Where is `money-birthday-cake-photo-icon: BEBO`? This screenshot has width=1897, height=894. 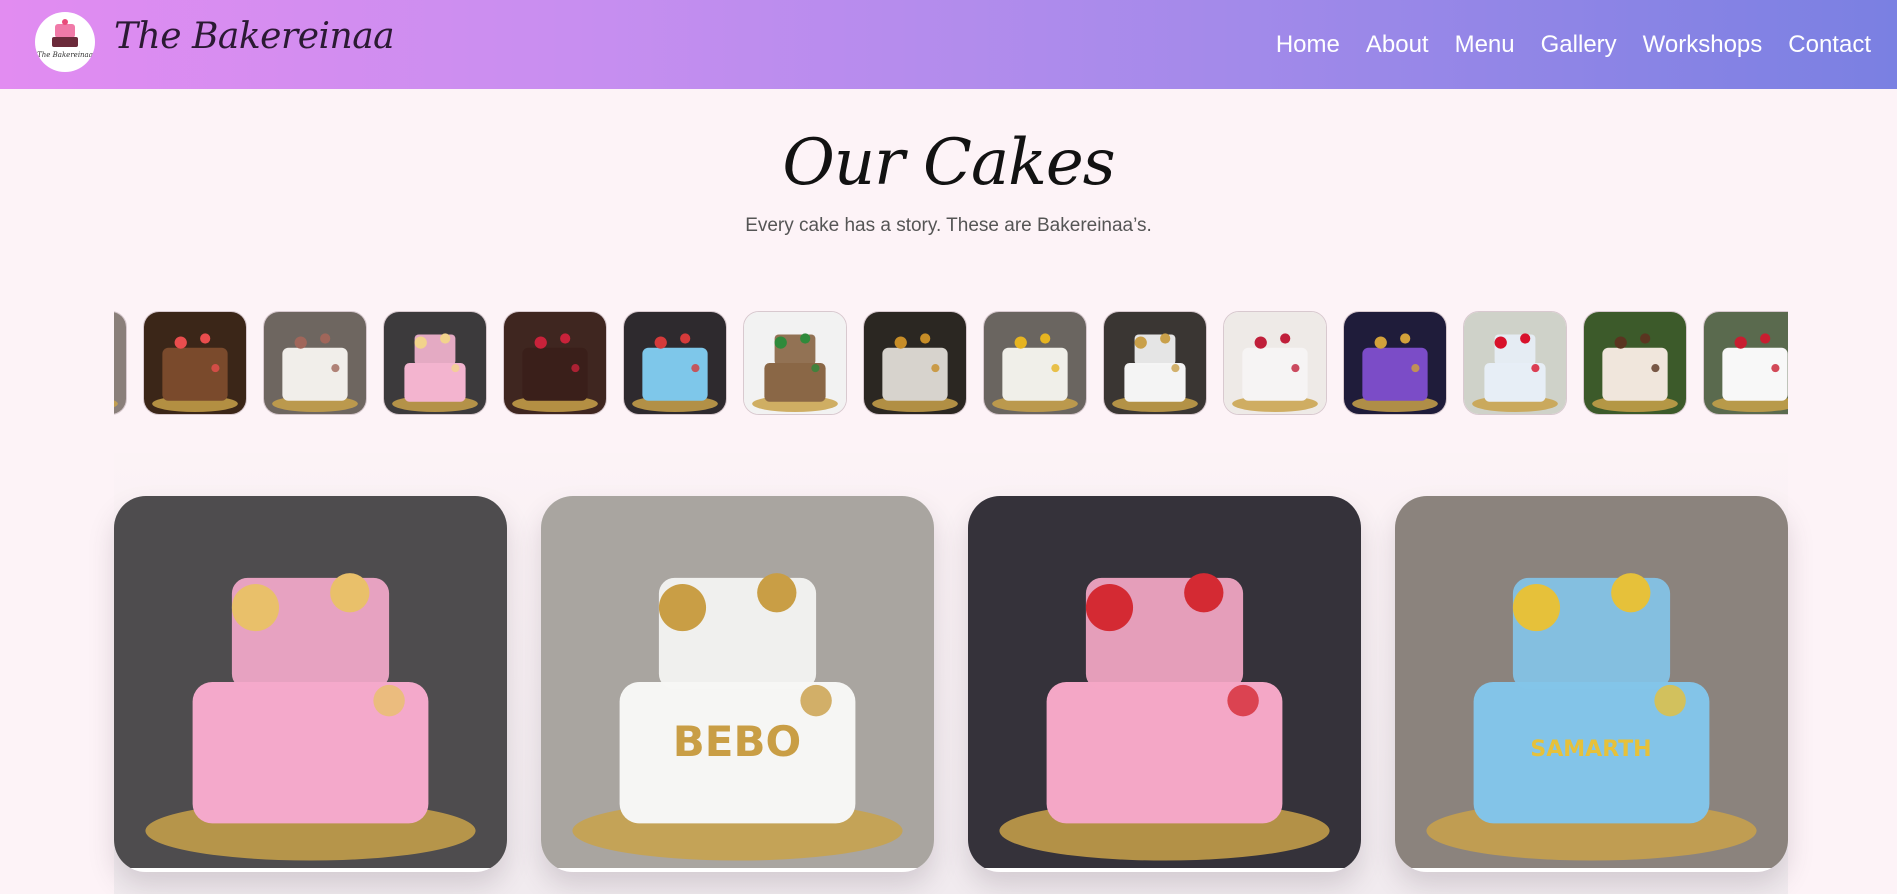
money-birthday-cake-photo-icon: BEBO is located at coordinates (737, 682).